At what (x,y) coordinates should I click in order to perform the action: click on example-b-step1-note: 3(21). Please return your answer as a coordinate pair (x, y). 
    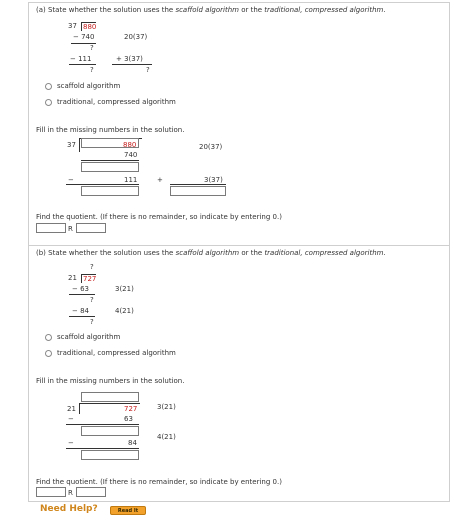
    Looking at the image, I should click on (124, 289).